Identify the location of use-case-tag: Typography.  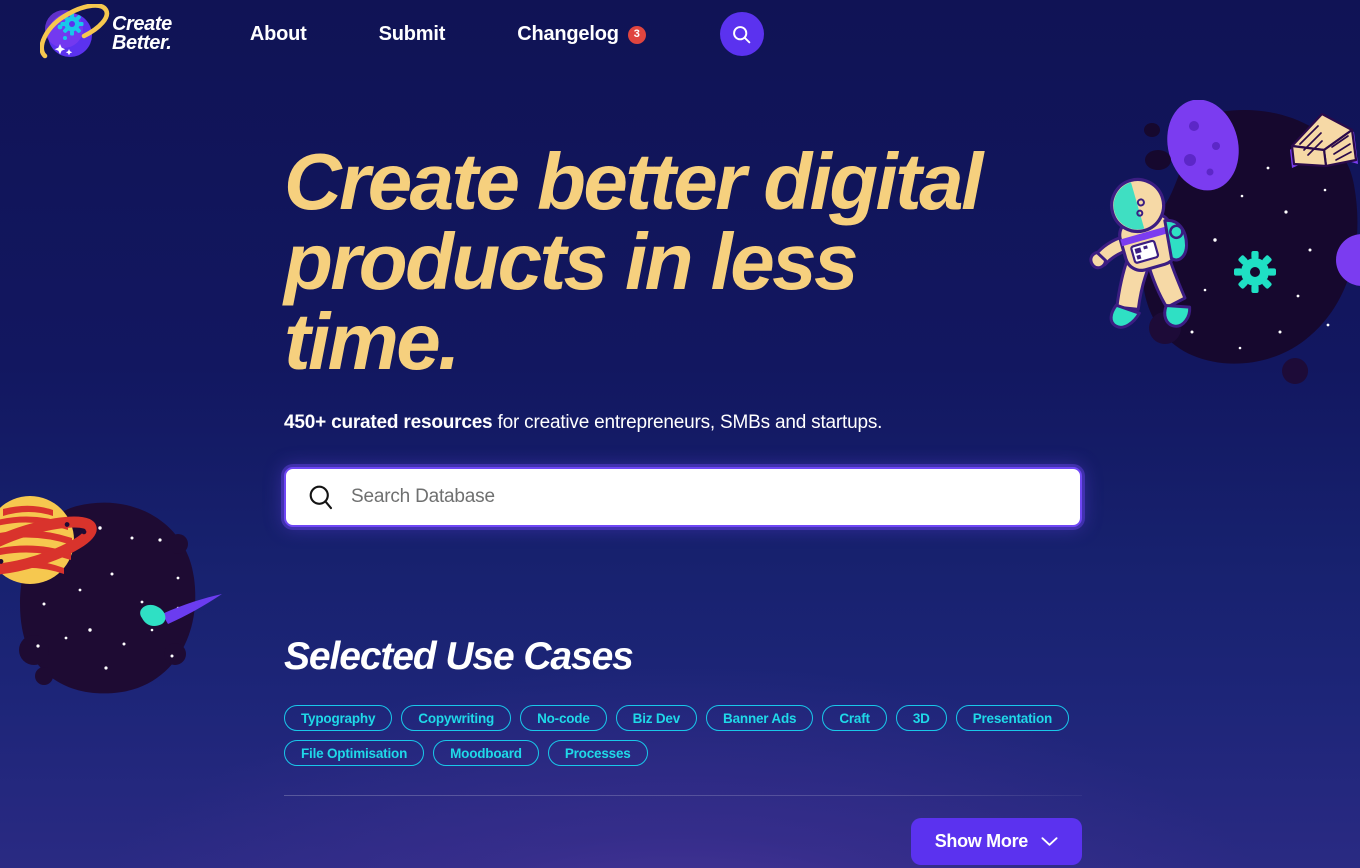
(338, 718).